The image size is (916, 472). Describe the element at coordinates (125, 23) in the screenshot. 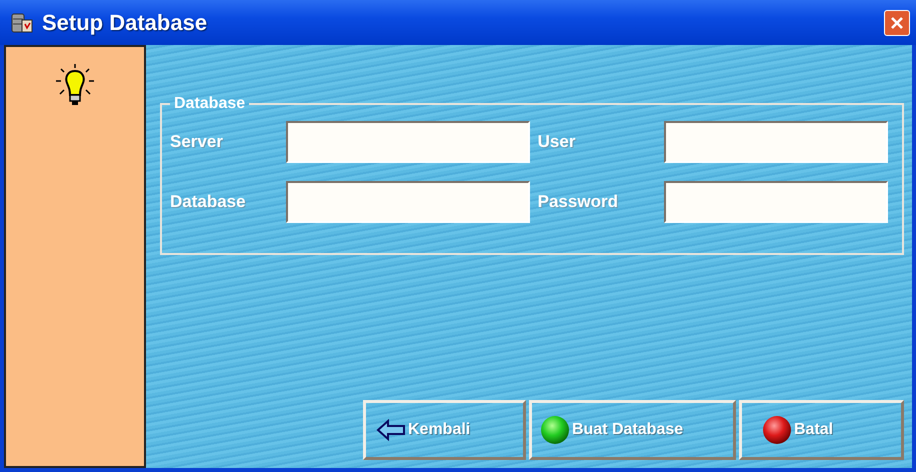

I see `window-title: Setup Database` at that location.